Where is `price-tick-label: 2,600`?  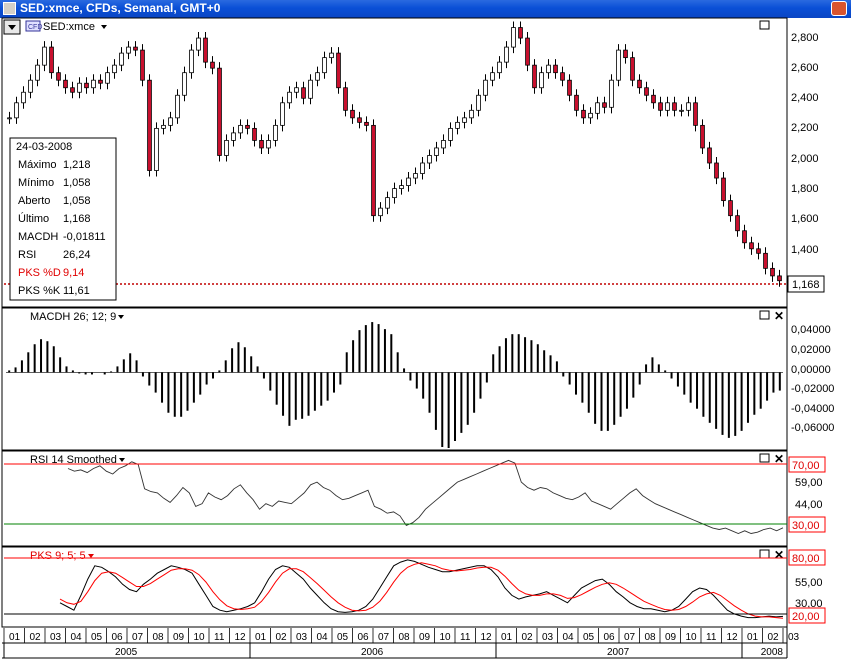 price-tick-label: 2,600 is located at coordinates (805, 68).